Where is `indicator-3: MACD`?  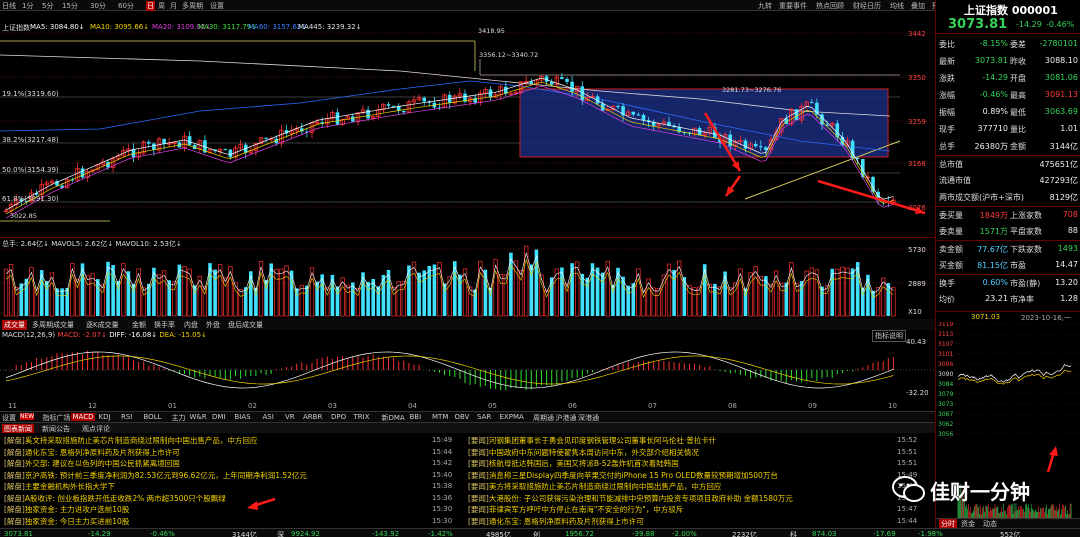 indicator-3: MACD is located at coordinates (83, 417).